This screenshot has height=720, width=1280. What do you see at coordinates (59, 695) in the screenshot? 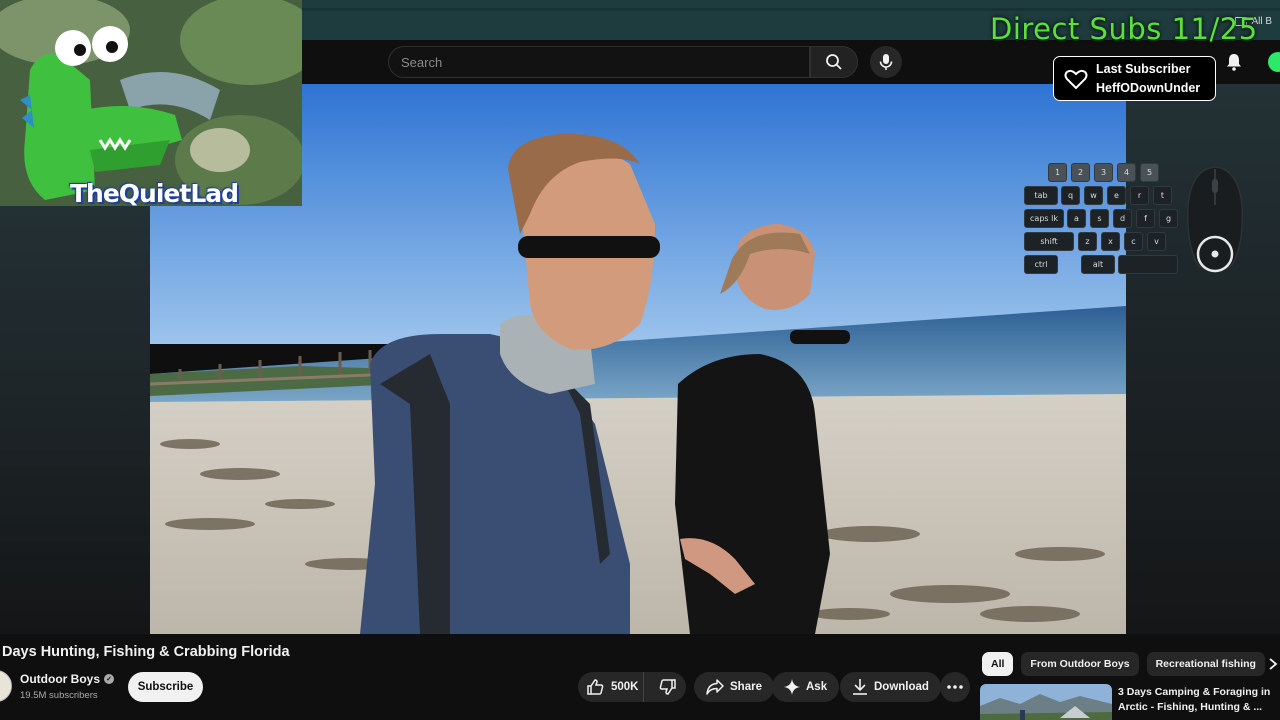
I see `subscriber-count: 19.5M subscribers` at bounding box center [59, 695].